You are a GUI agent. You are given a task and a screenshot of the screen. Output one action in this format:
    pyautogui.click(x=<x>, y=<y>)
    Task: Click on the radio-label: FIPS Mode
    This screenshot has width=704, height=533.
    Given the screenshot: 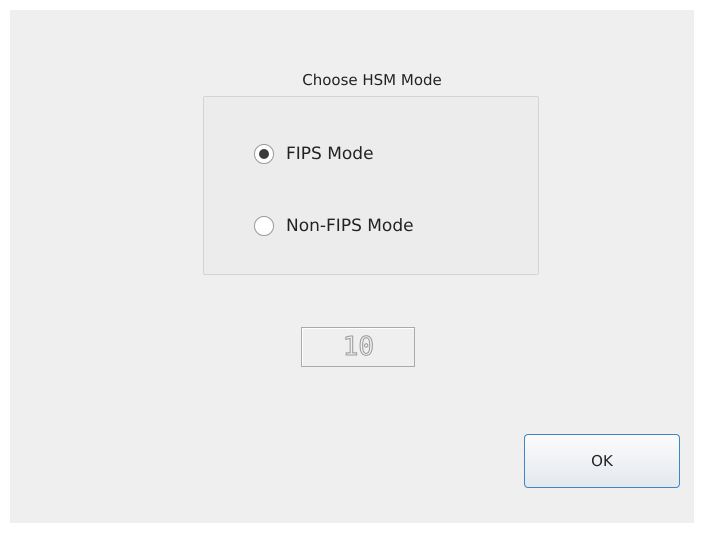 What is the action you would take?
    pyautogui.click(x=330, y=154)
    